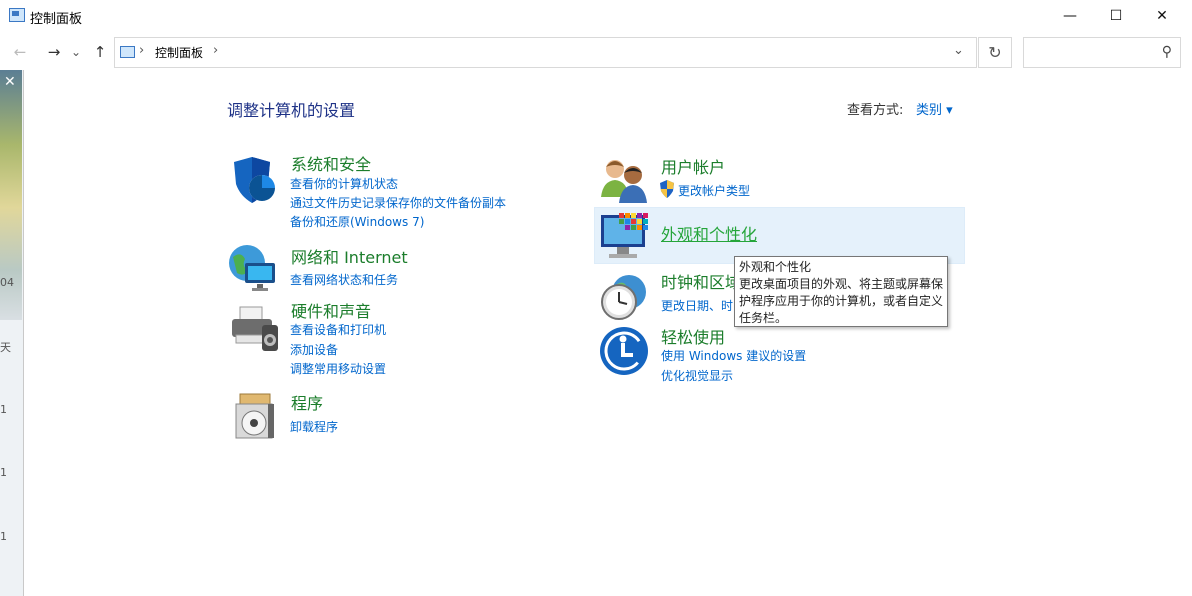 Image resolution: width=1192 pixels, height=596 pixels. What do you see at coordinates (314, 426) in the screenshot?
I see `link-uninstall-program: 卸载程序` at bounding box center [314, 426].